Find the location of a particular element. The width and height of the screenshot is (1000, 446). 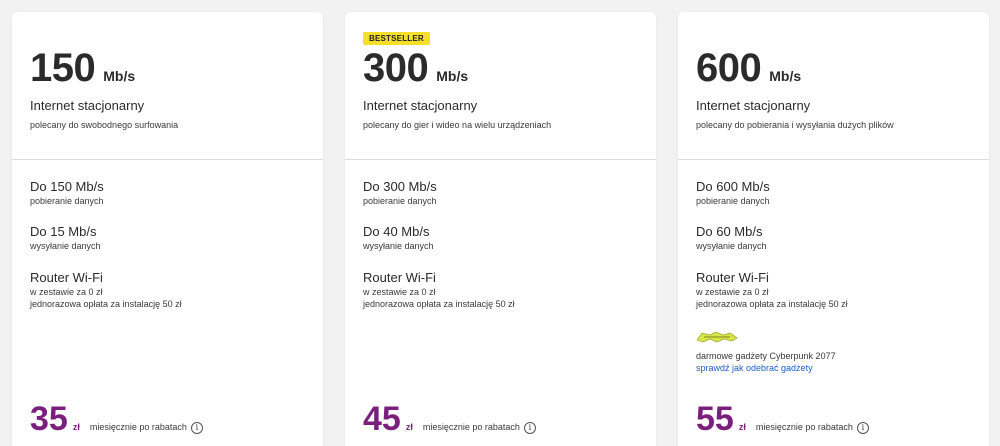

speed-value: 600 is located at coordinates (729, 68).